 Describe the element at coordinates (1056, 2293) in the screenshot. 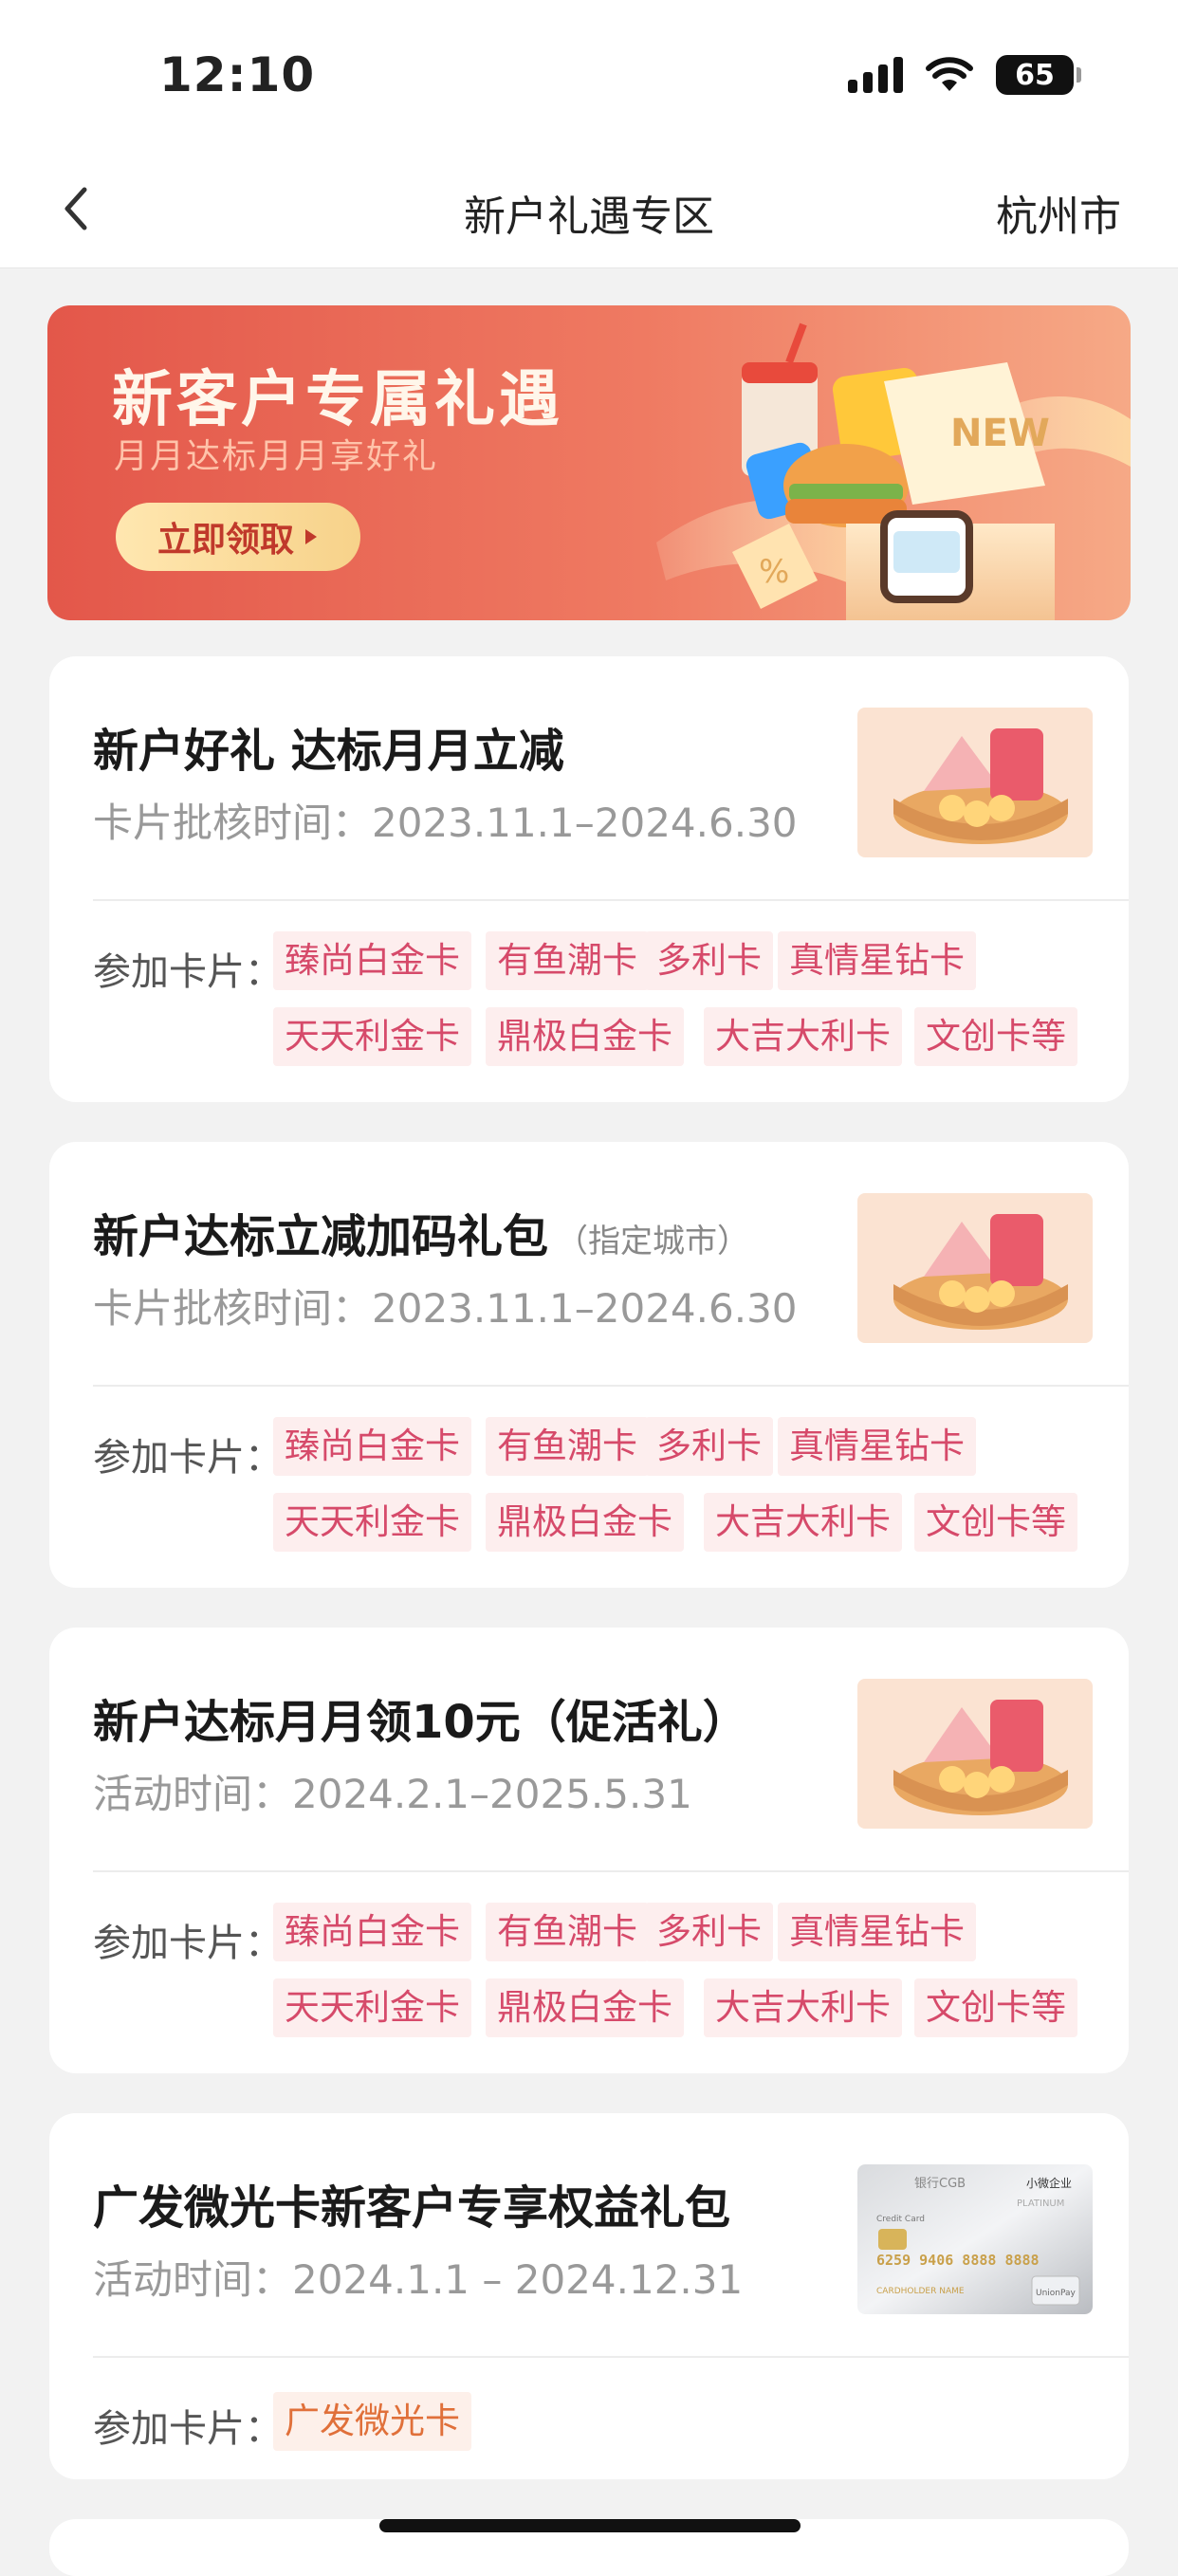

I see `card-brand-text: UnionPay` at that location.